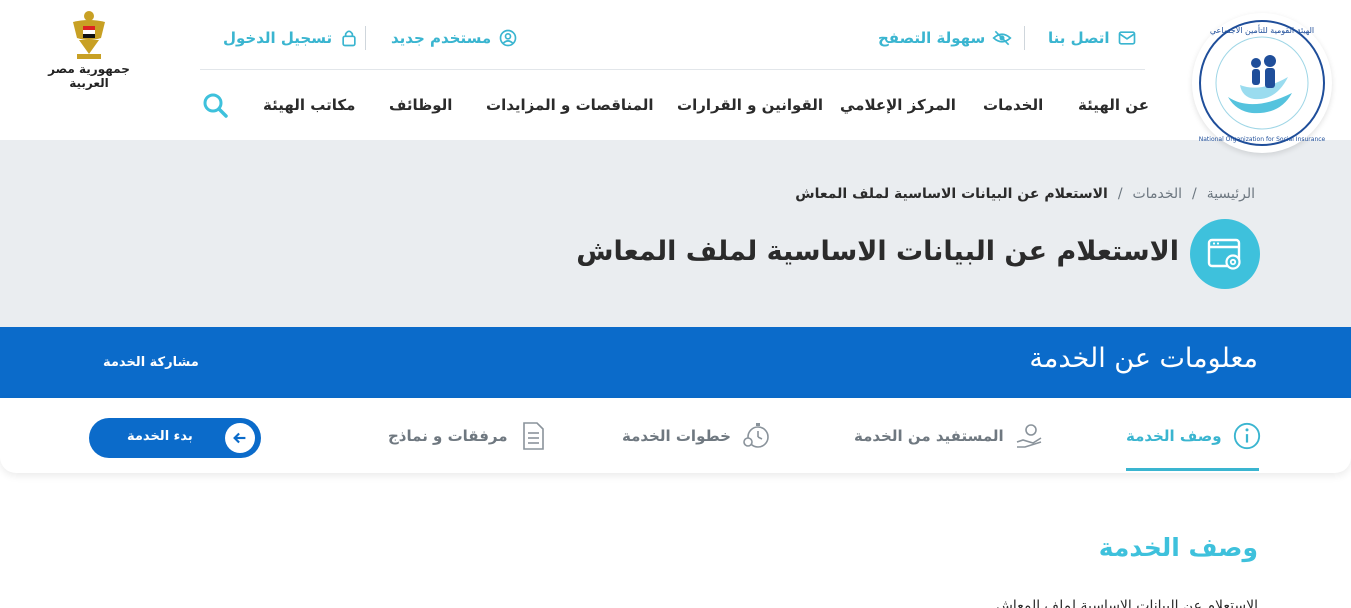 This screenshot has width=1351, height=608. What do you see at coordinates (508, 38) in the screenshot?
I see `user-circle-icon` at bounding box center [508, 38].